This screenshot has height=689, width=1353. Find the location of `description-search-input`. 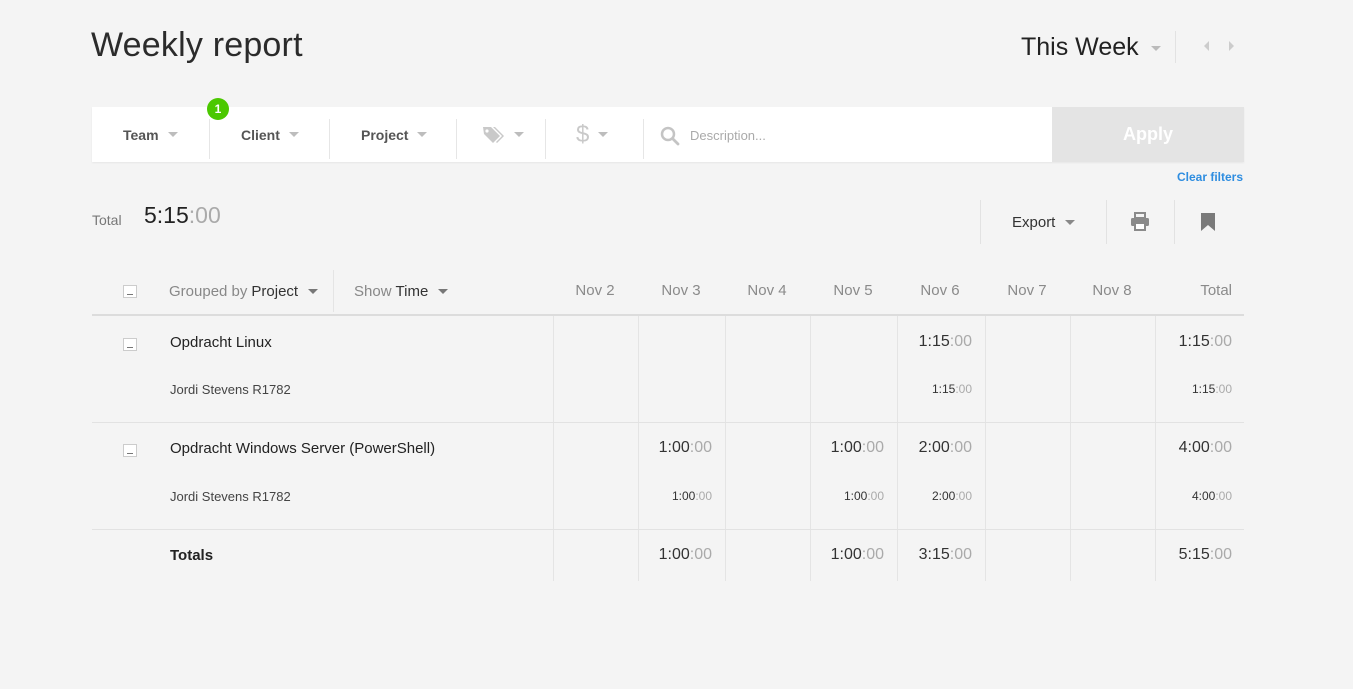

description-search-input is located at coordinates (865, 135).